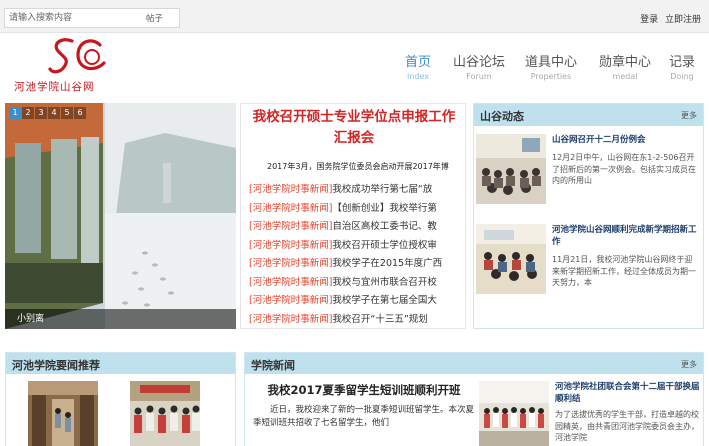 The height and width of the screenshot is (446, 709). What do you see at coordinates (67, 113) in the screenshot?
I see `slide-dot: 5` at bounding box center [67, 113].